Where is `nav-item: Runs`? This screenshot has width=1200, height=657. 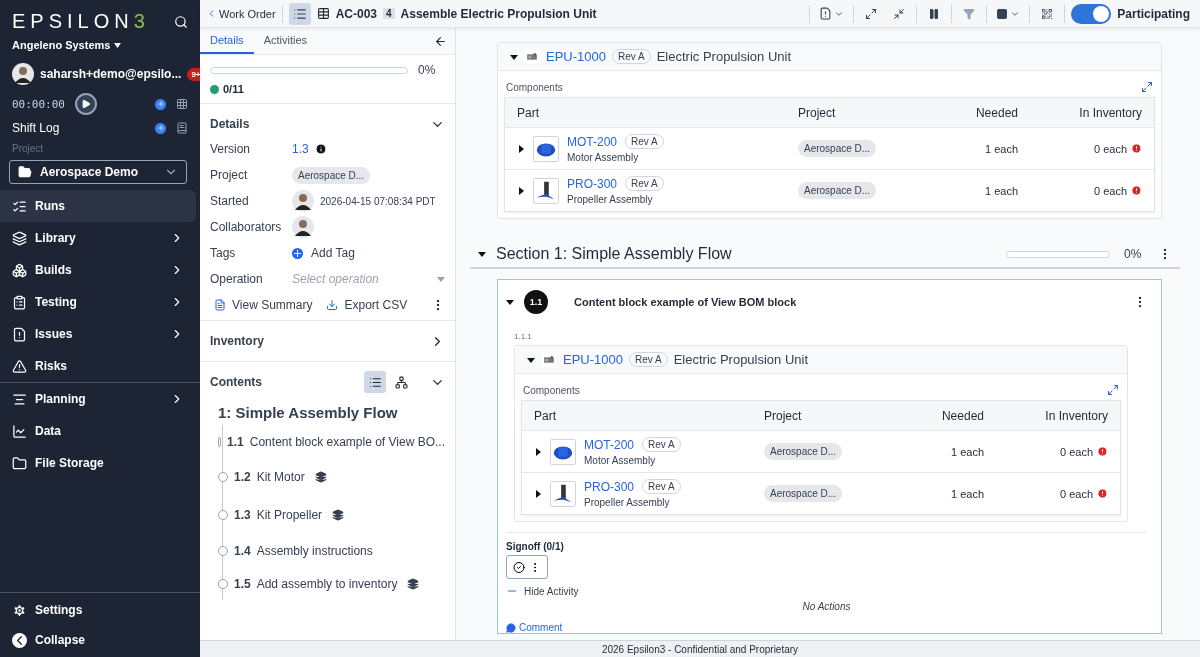 nav-item: Runs is located at coordinates (98, 206).